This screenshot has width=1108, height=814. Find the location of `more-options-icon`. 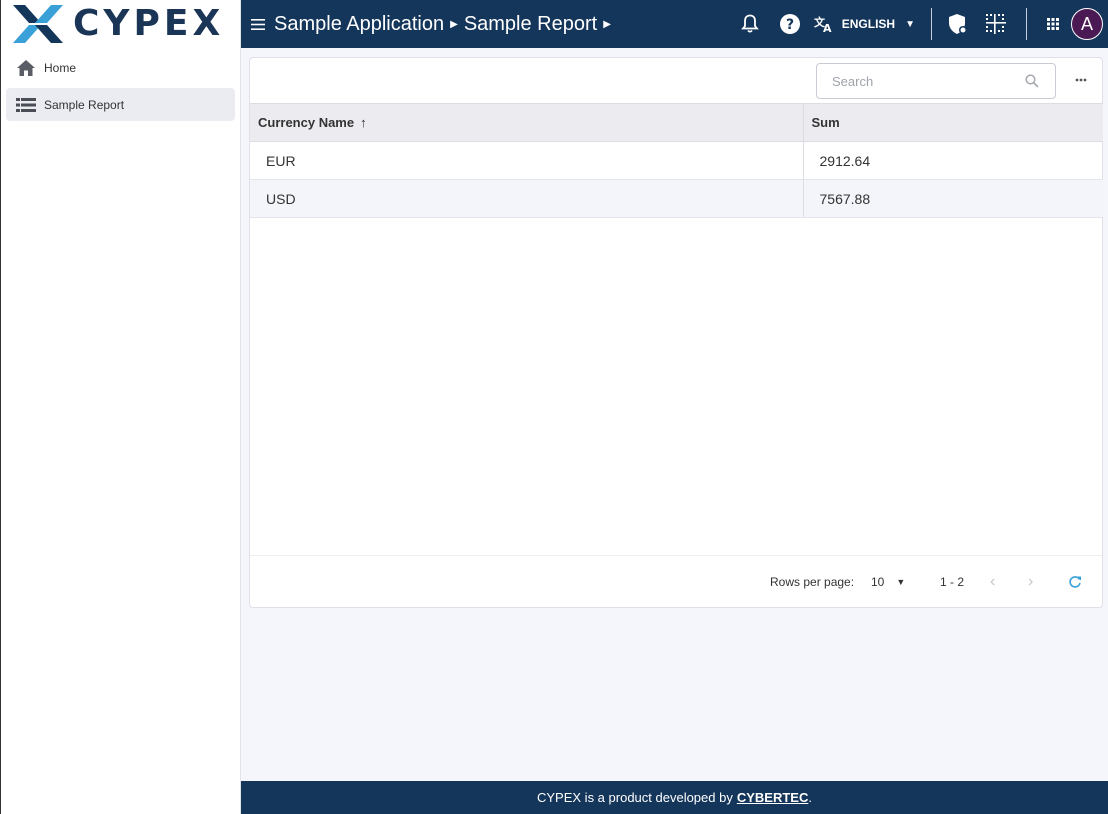

more-options-icon is located at coordinates (1081, 80).